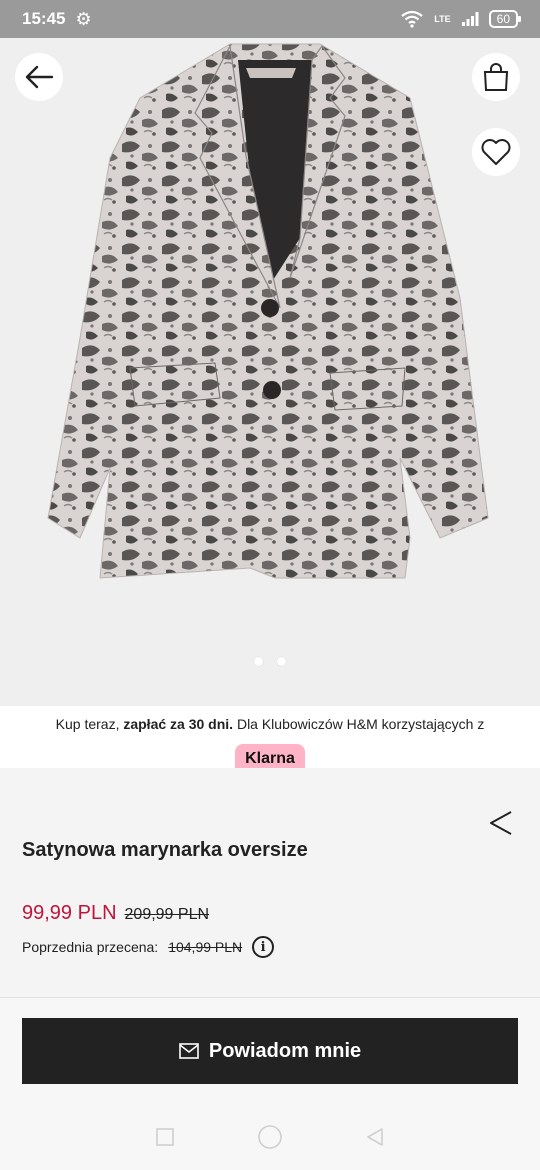 Image resolution: width=540 pixels, height=1170 pixels. Describe the element at coordinates (375, 1137) in the screenshot. I see `back-triangle-icon` at that location.